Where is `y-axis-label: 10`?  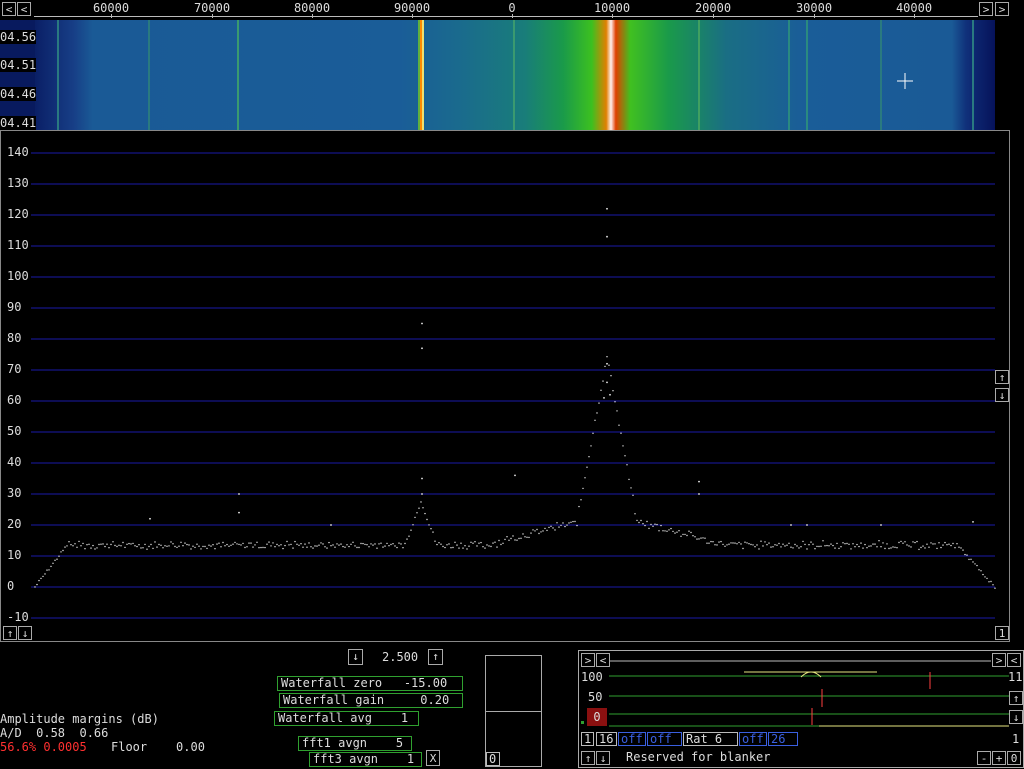
y-axis-label: 10 is located at coordinates (14, 555).